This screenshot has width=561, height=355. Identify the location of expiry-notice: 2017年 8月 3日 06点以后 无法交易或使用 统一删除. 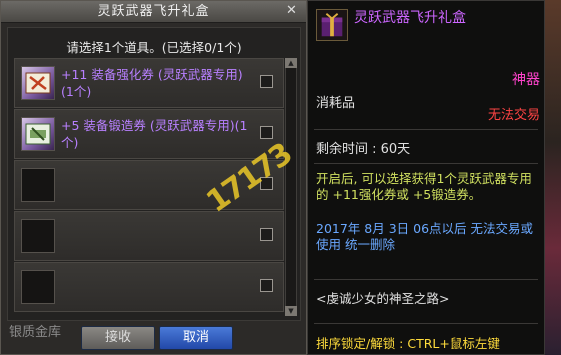
(425, 236).